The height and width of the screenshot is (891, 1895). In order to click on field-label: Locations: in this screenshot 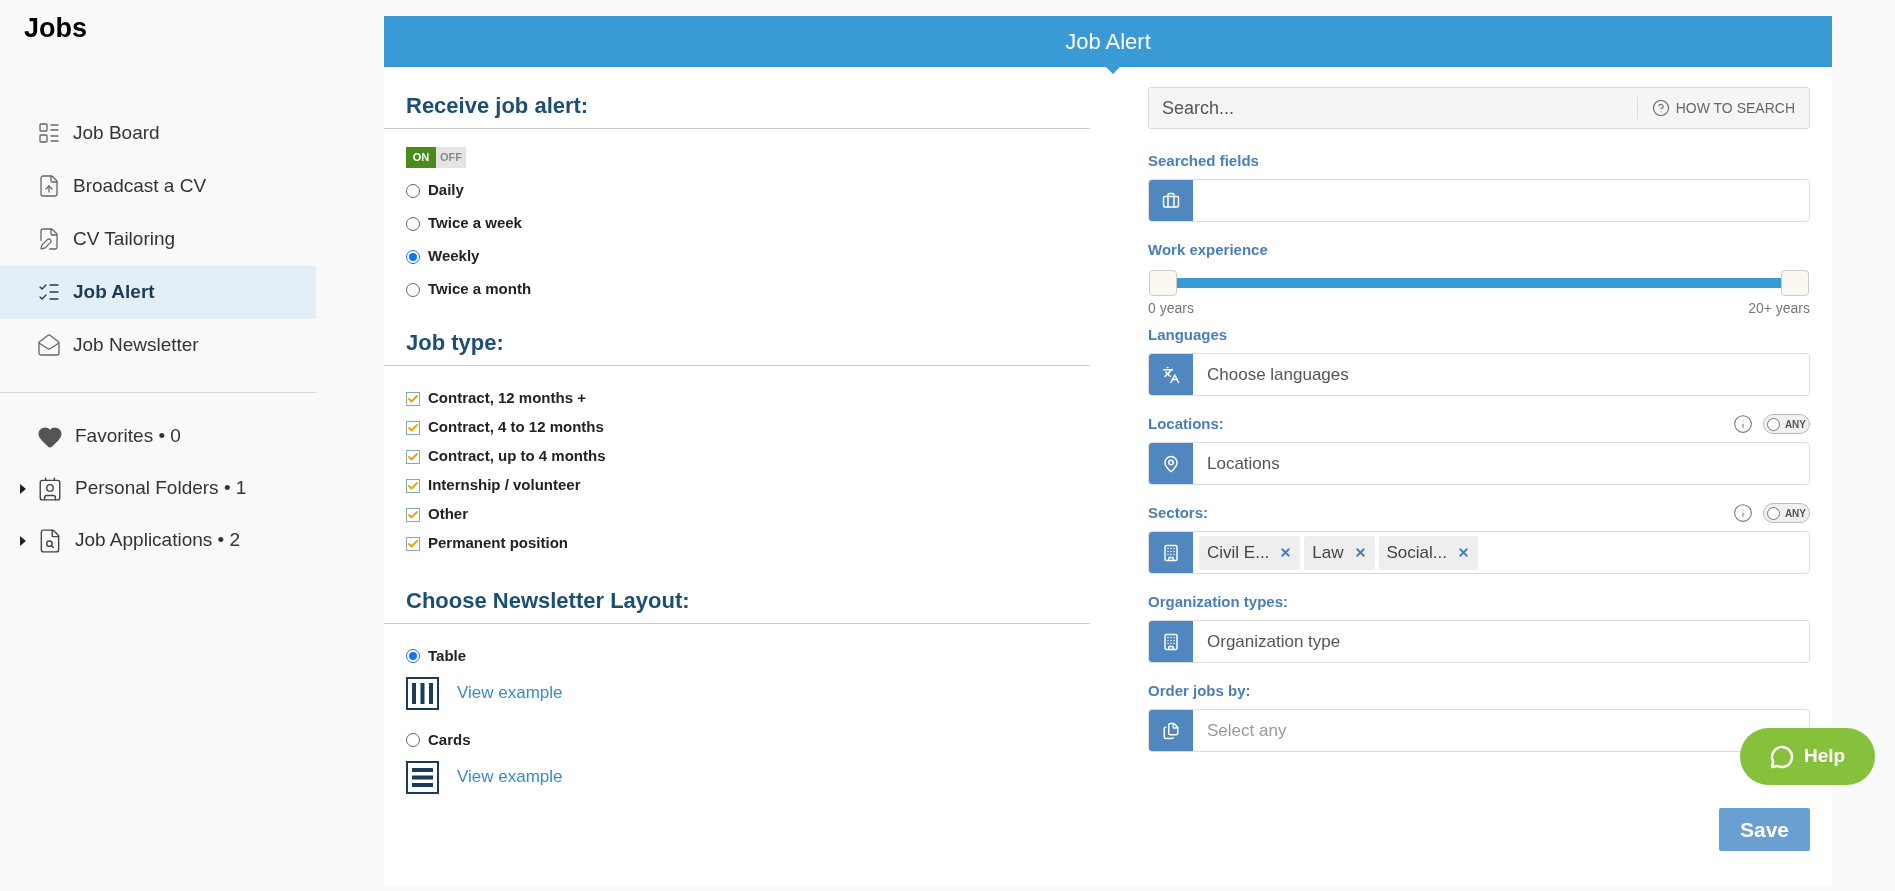, I will do `click(1186, 423)`.